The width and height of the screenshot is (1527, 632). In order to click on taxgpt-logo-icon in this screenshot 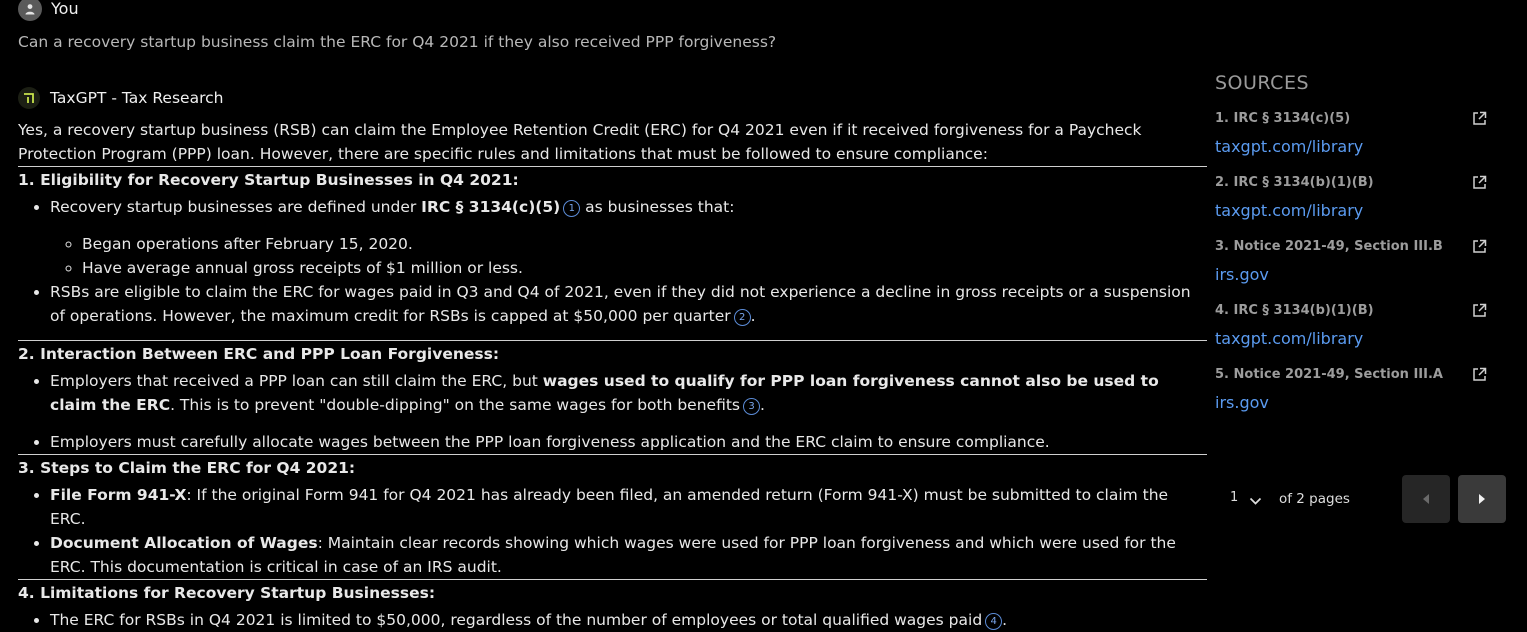, I will do `click(29, 98)`.